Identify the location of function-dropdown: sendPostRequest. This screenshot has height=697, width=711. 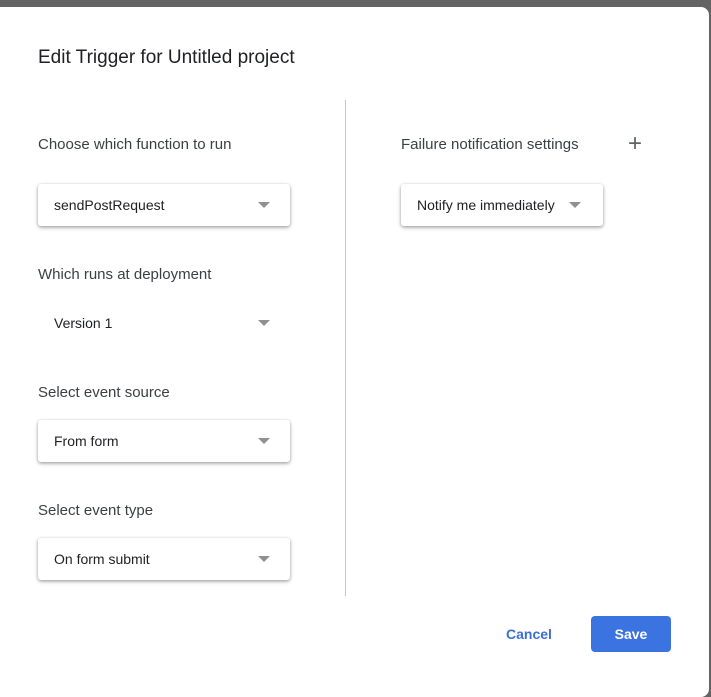
(164, 205).